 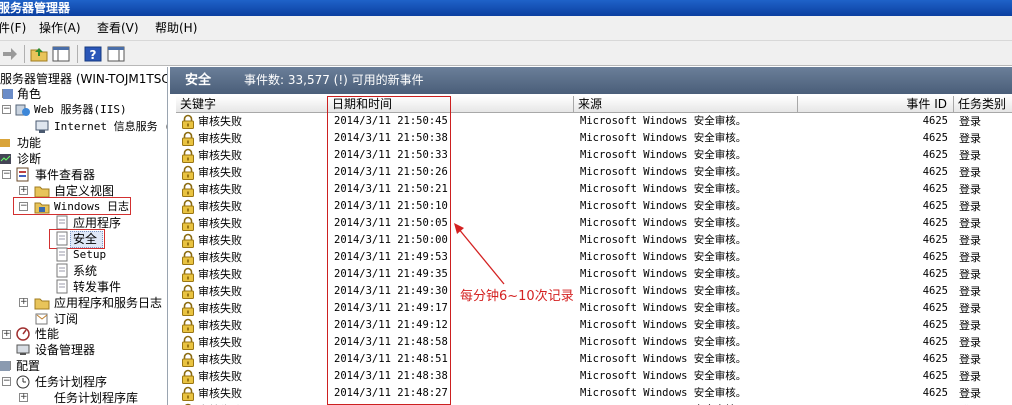 What do you see at coordinates (29, 159) in the screenshot?
I see `tree-item-diagnostics: 诊断` at bounding box center [29, 159].